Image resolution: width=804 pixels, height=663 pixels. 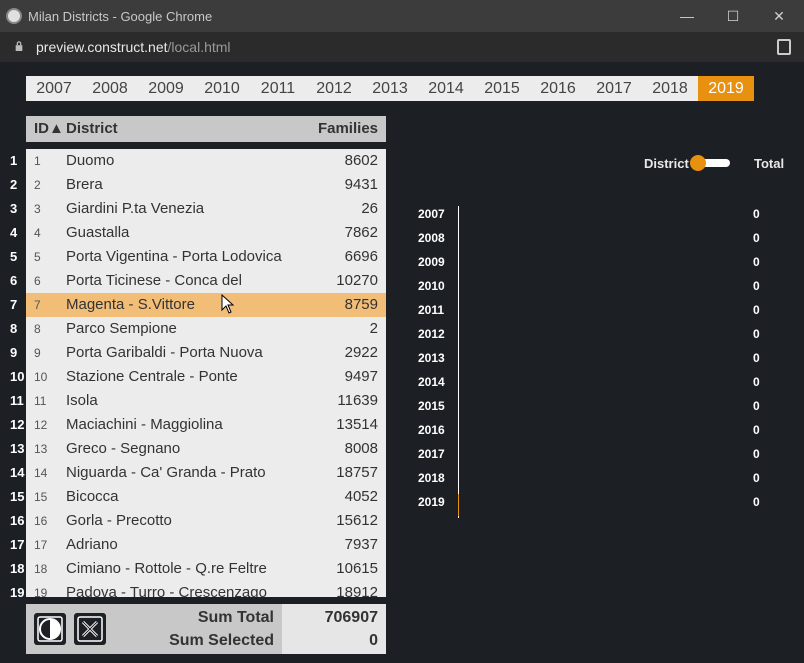 What do you see at coordinates (206, 161) in the screenshot?
I see `table-row: 1 Duomo 8602` at bounding box center [206, 161].